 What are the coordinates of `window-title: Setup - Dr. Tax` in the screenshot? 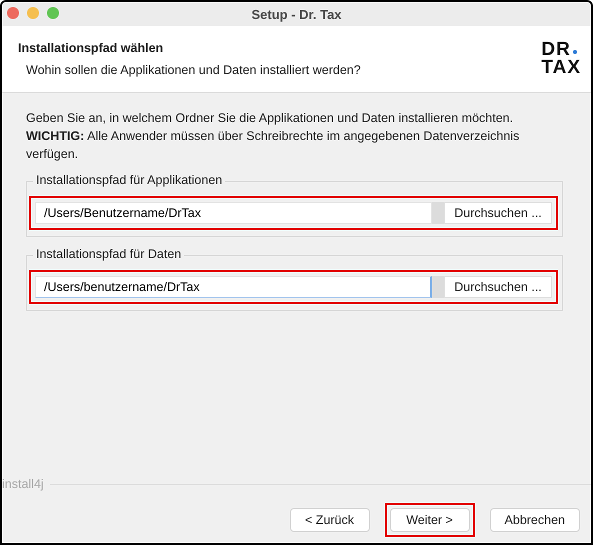 It's located at (296, 14).